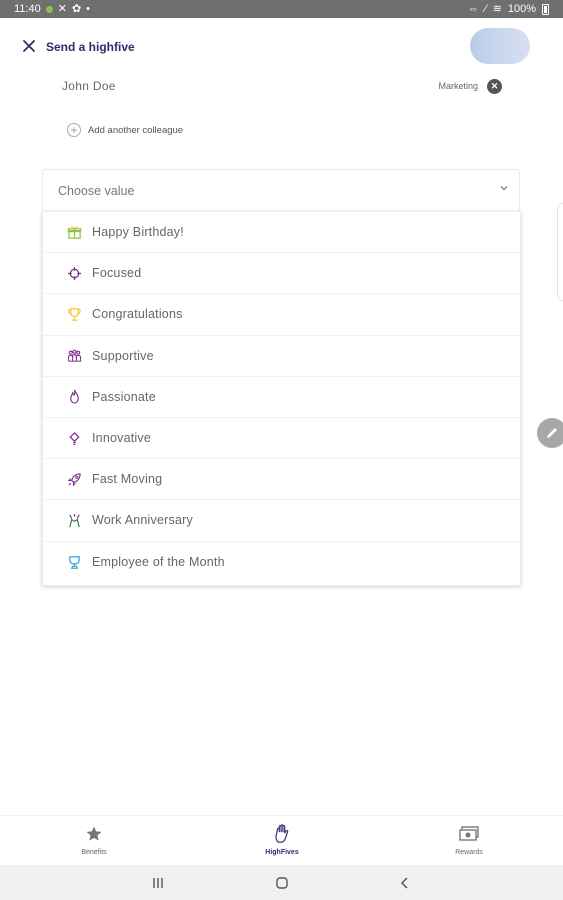  I want to click on option-work-anniversary: Work Anniversary, so click(281, 521).